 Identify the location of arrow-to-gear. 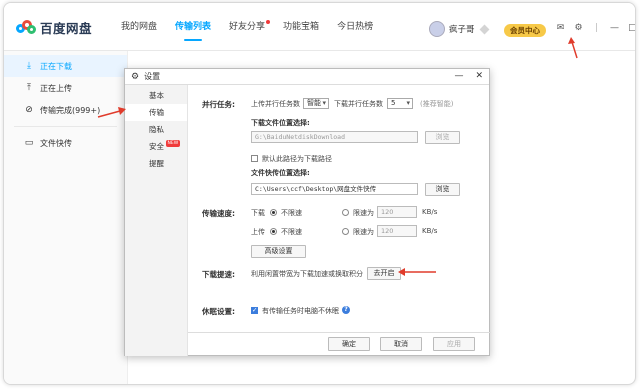
(573, 48).